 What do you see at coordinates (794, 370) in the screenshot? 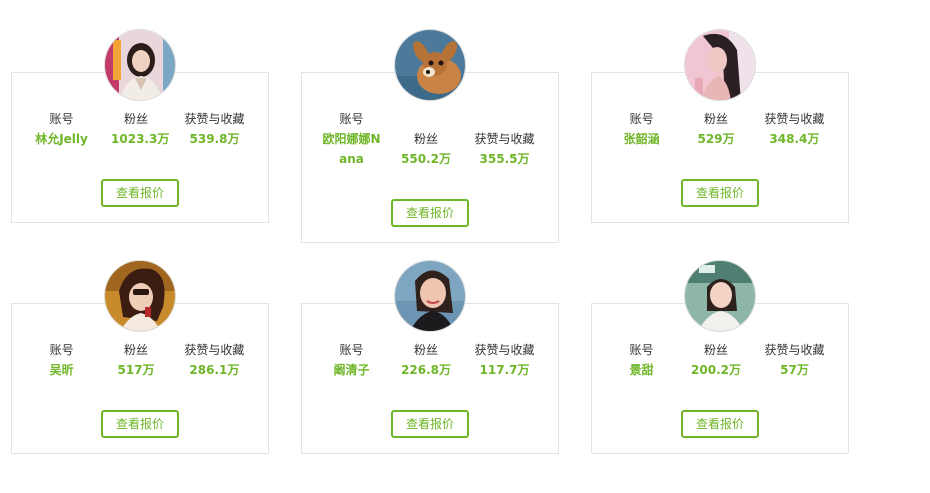
I see `likes-count: 57万` at bounding box center [794, 370].